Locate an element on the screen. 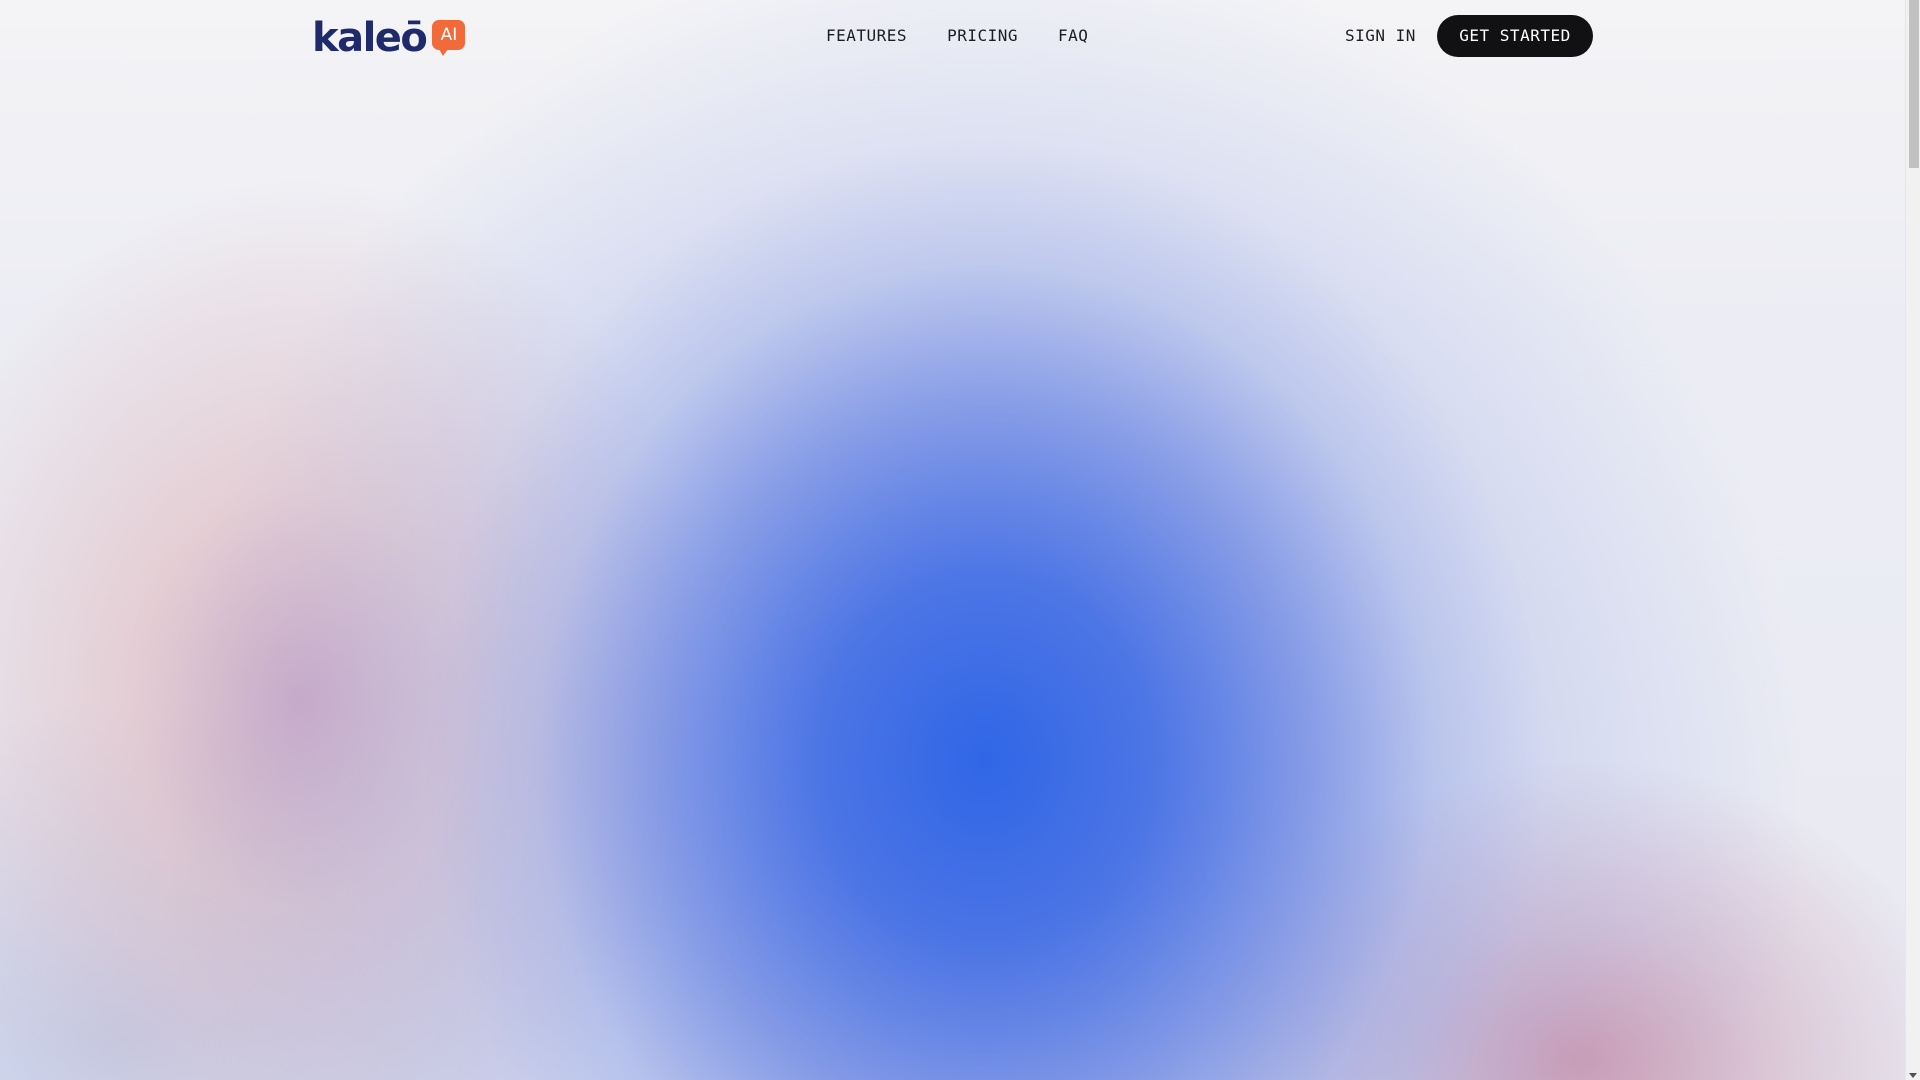 This screenshot has width=1920, height=1080. nav-link-pricing: PRICING is located at coordinates (982, 36).